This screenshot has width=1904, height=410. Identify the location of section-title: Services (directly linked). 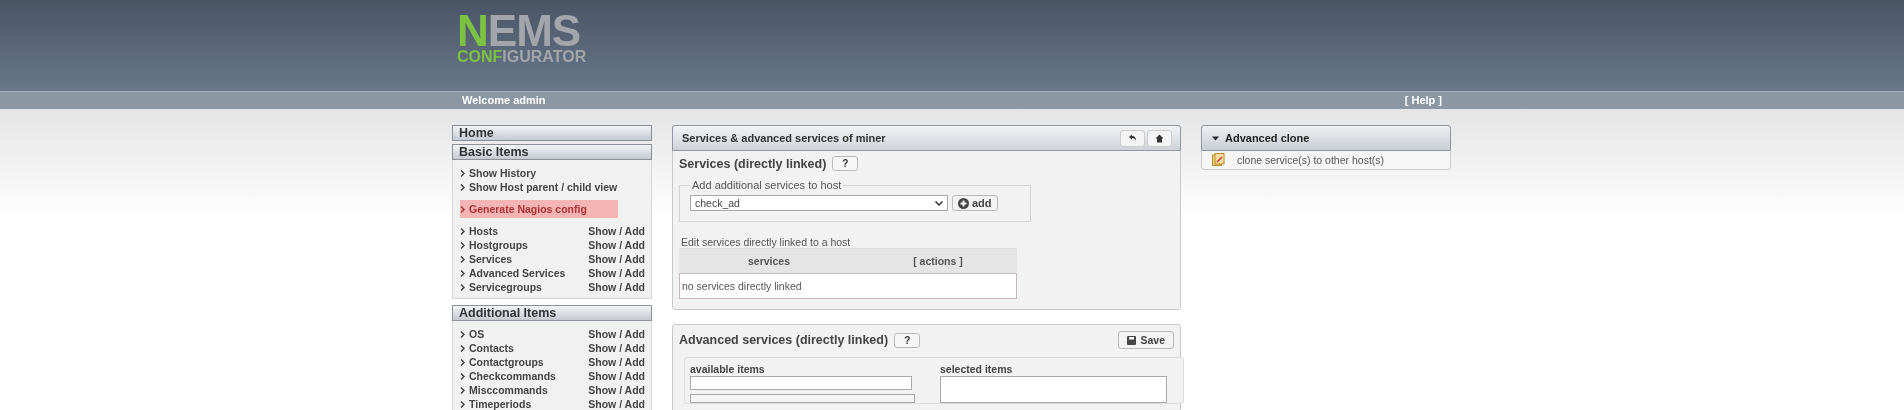
(753, 163).